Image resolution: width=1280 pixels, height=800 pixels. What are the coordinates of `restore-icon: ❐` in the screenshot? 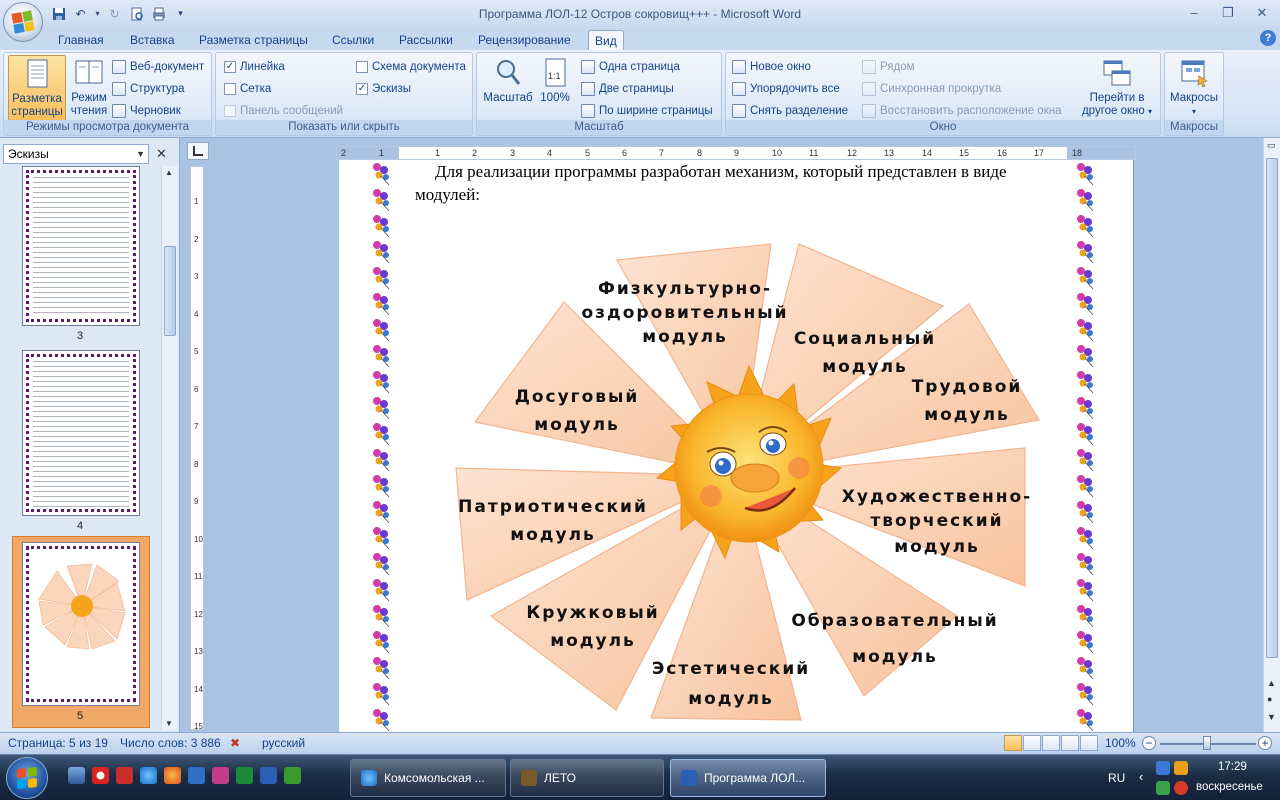 It's located at (1228, 13).